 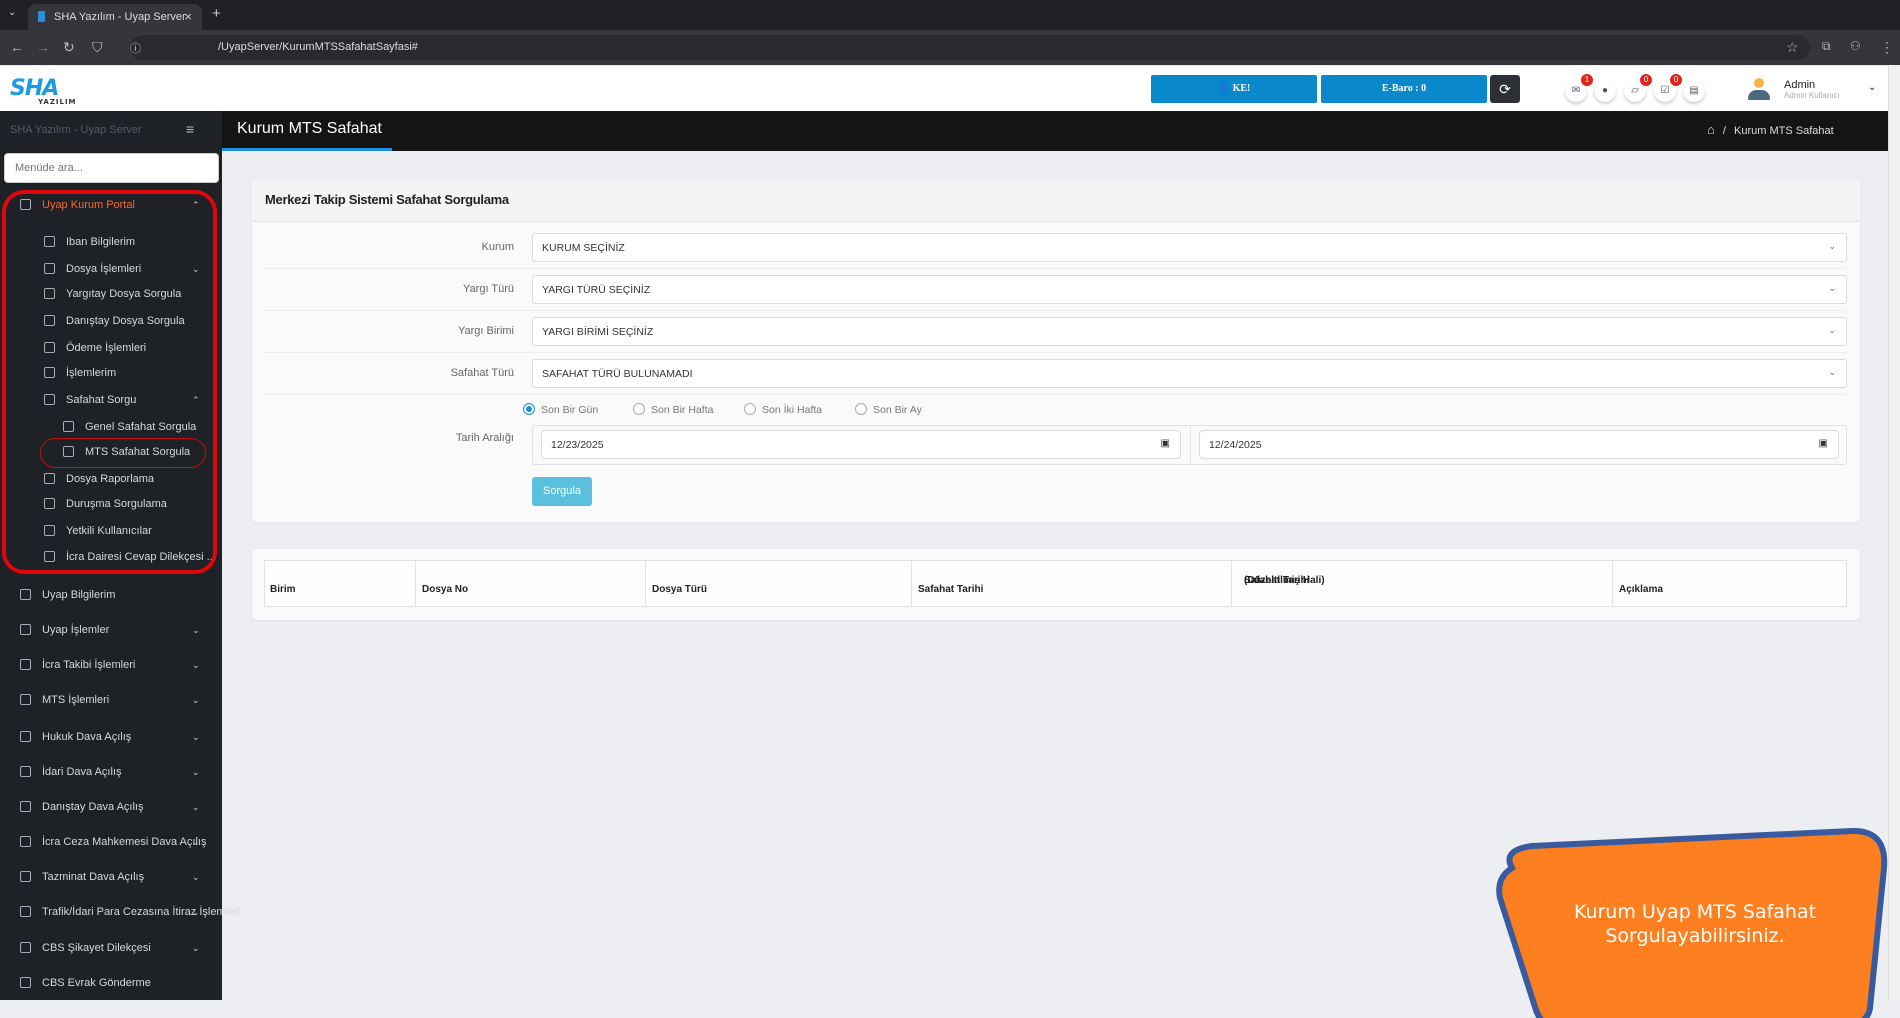 What do you see at coordinates (1579, 88) in the screenshot?
I see `mail-icon: ✉ 1` at bounding box center [1579, 88].